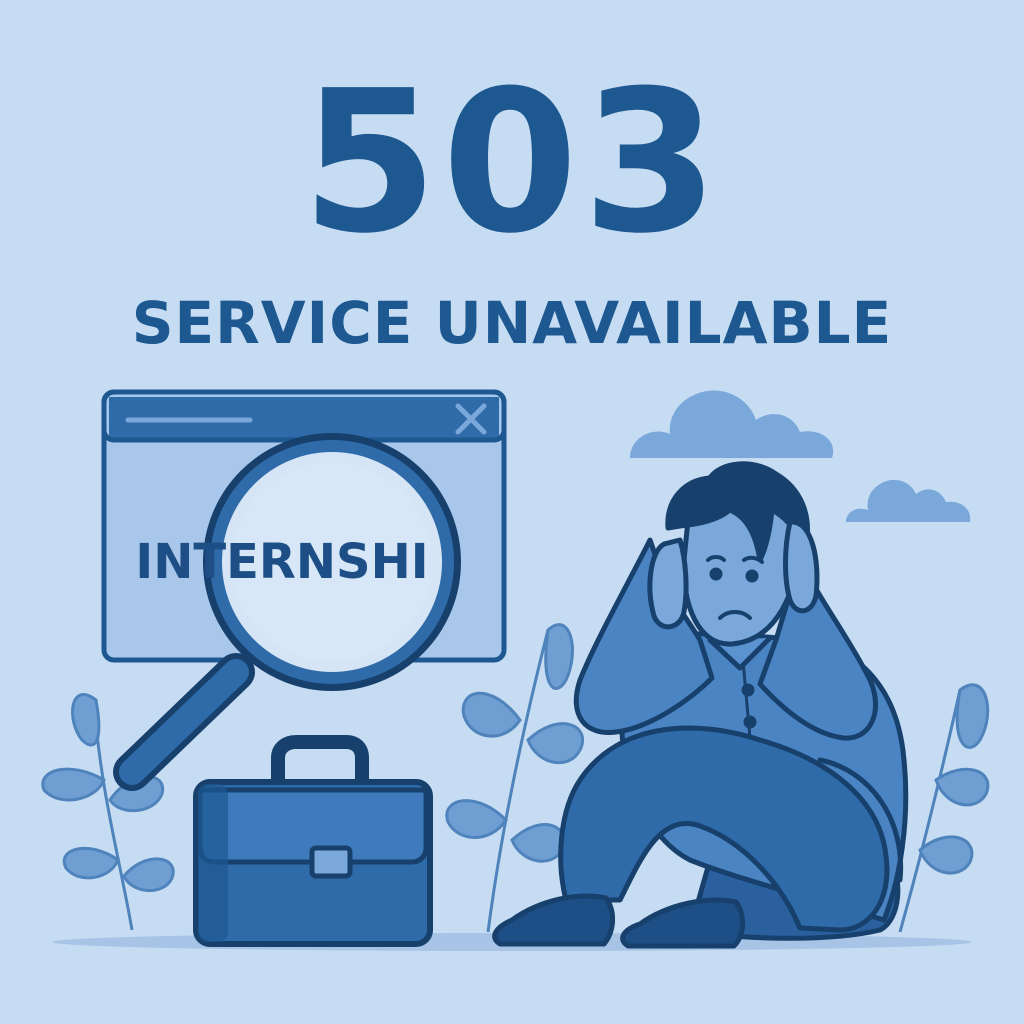 Image resolution: width=1024 pixels, height=1024 pixels. Describe the element at coordinates (281, 562) in the screenshot. I see `search-text: INTERNSHI` at that location.